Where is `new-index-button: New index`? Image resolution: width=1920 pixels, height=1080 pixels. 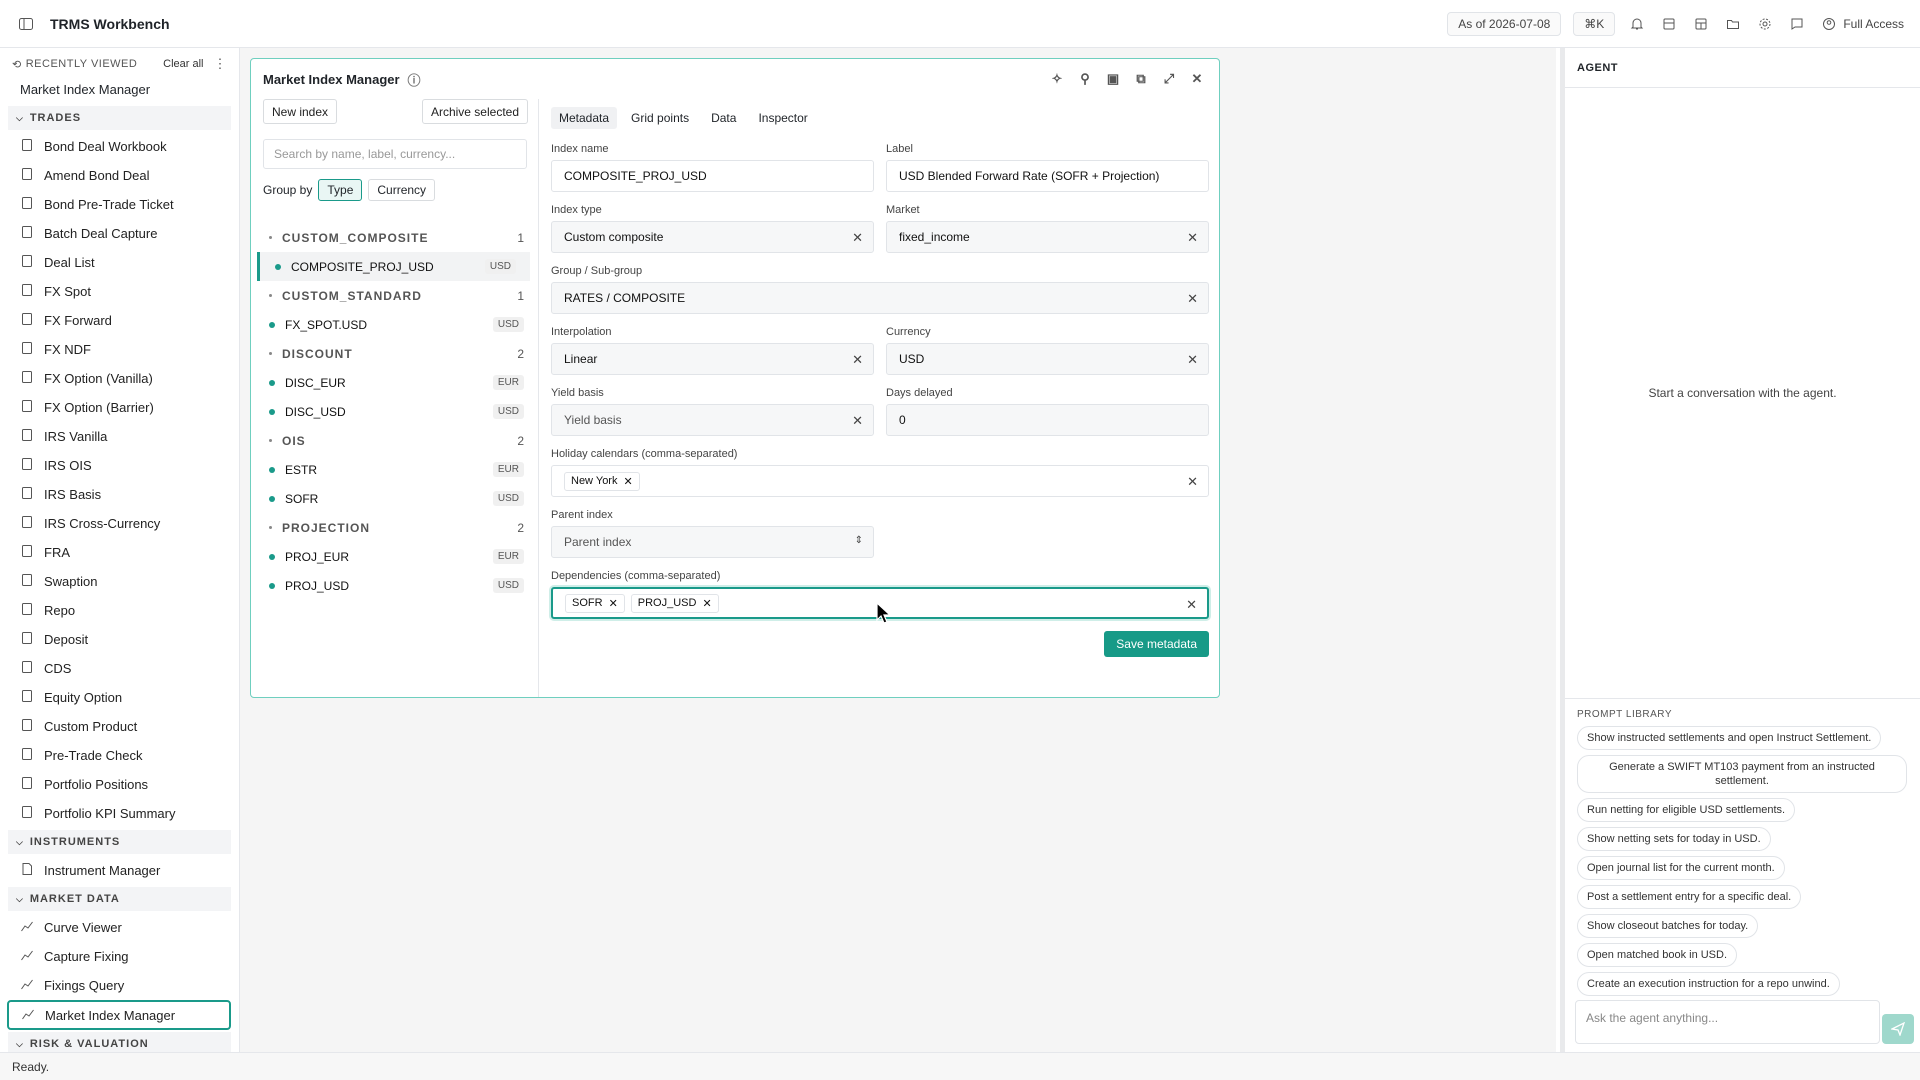
new-index-button: New index is located at coordinates (300, 111).